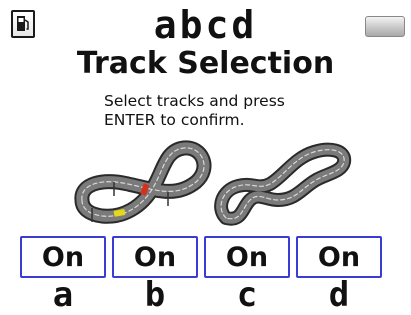 This screenshot has height=315, width=411. I want to click on lane-toggle-row: On On On On, so click(201, 257).